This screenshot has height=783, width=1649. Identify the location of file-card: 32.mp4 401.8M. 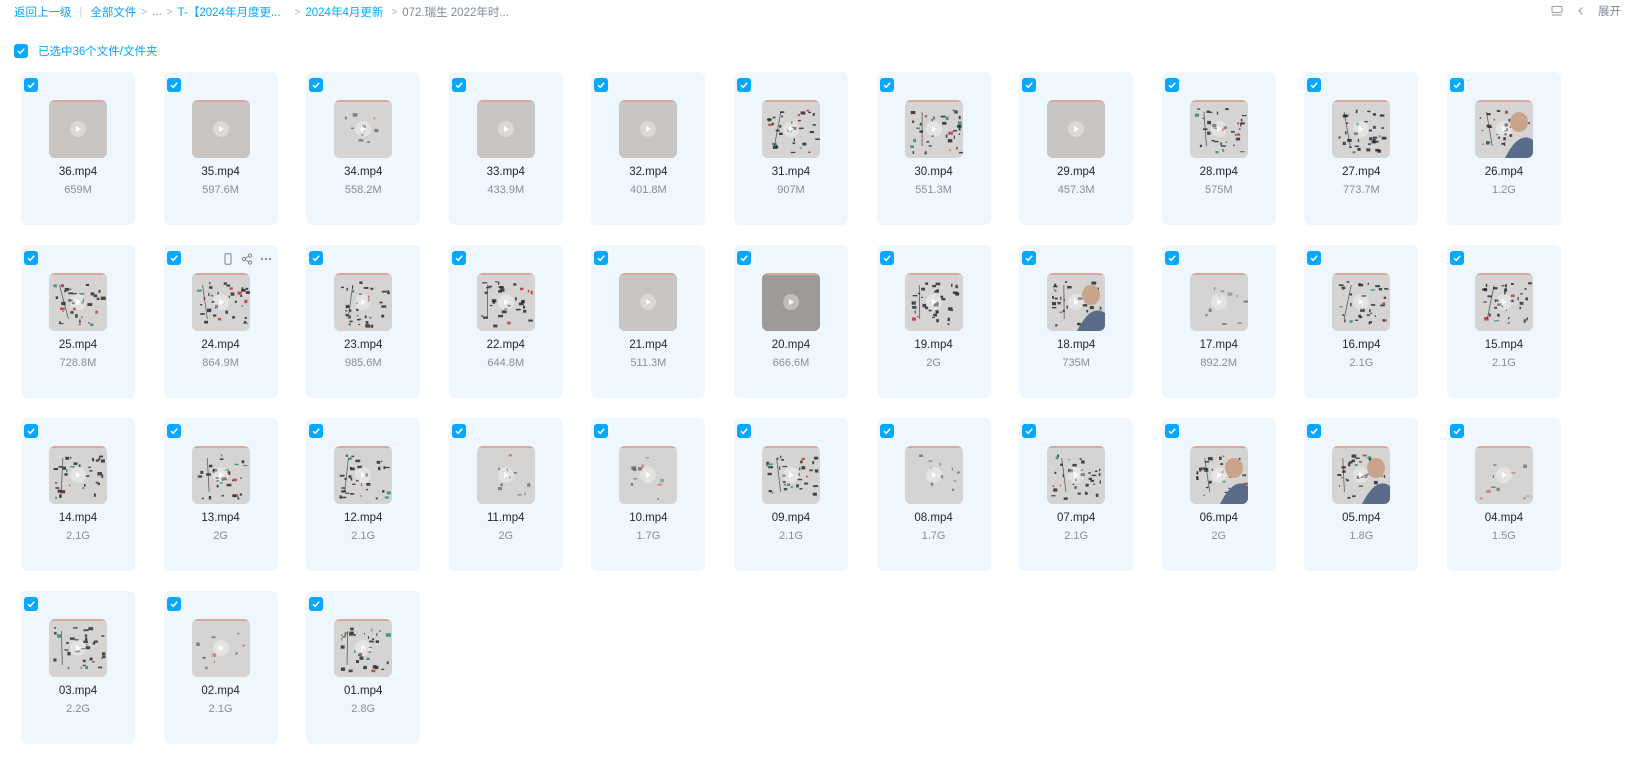
(648, 148).